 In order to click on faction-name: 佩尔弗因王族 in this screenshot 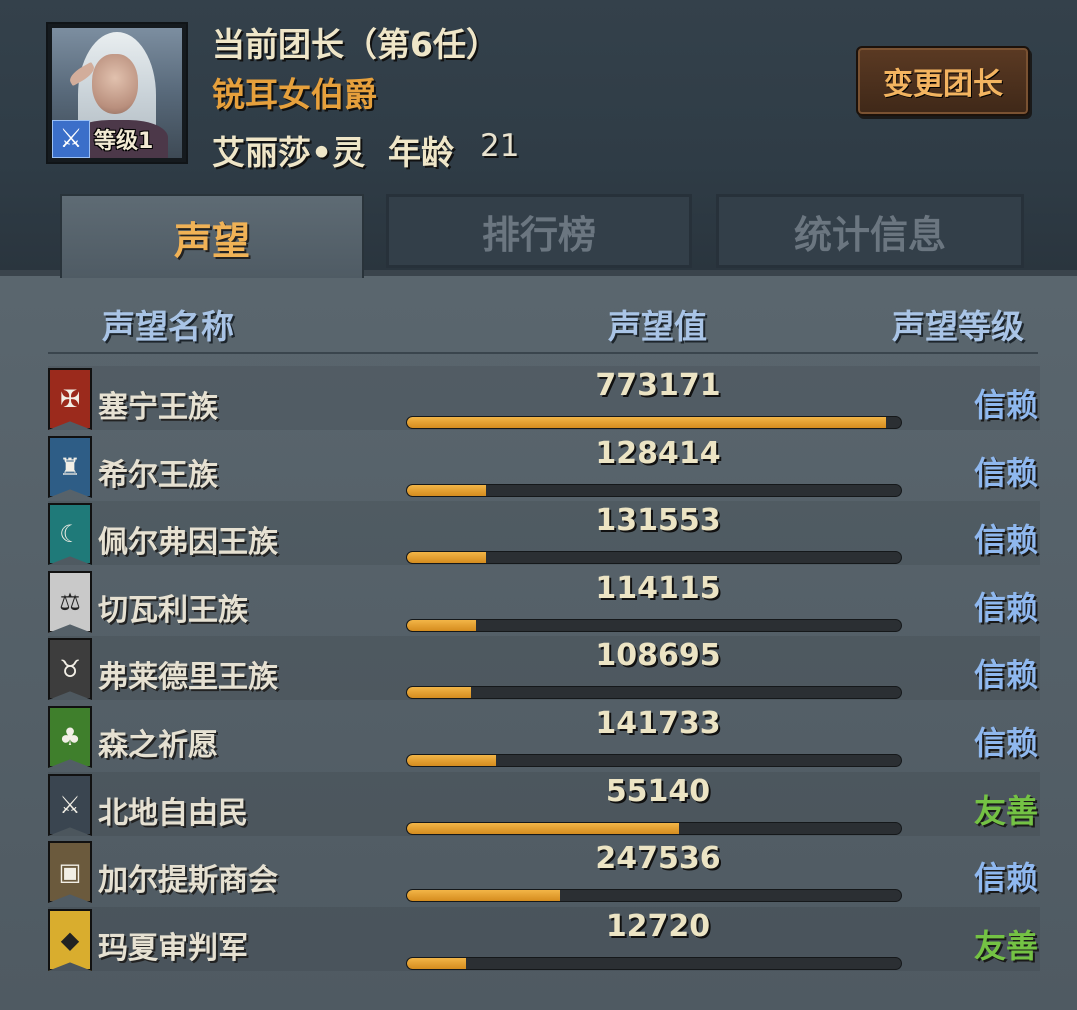, I will do `click(188, 542)`.